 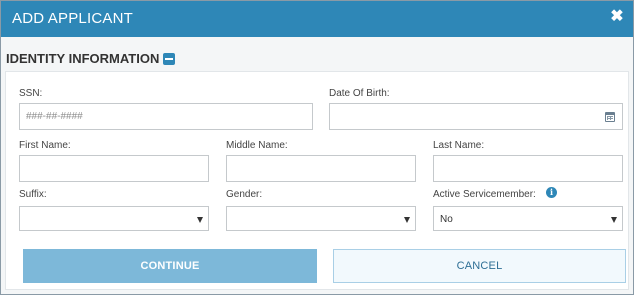 What do you see at coordinates (244, 194) in the screenshot?
I see `gender-label: Gender:` at bounding box center [244, 194].